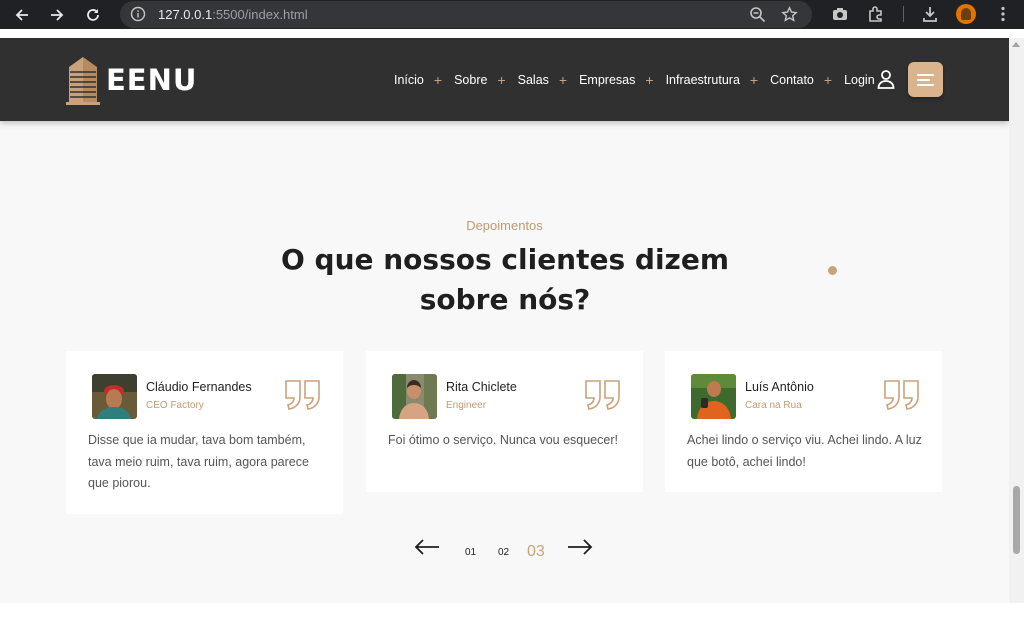 This screenshot has height=618, width=1024. I want to click on camera-icon, so click(840, 14).